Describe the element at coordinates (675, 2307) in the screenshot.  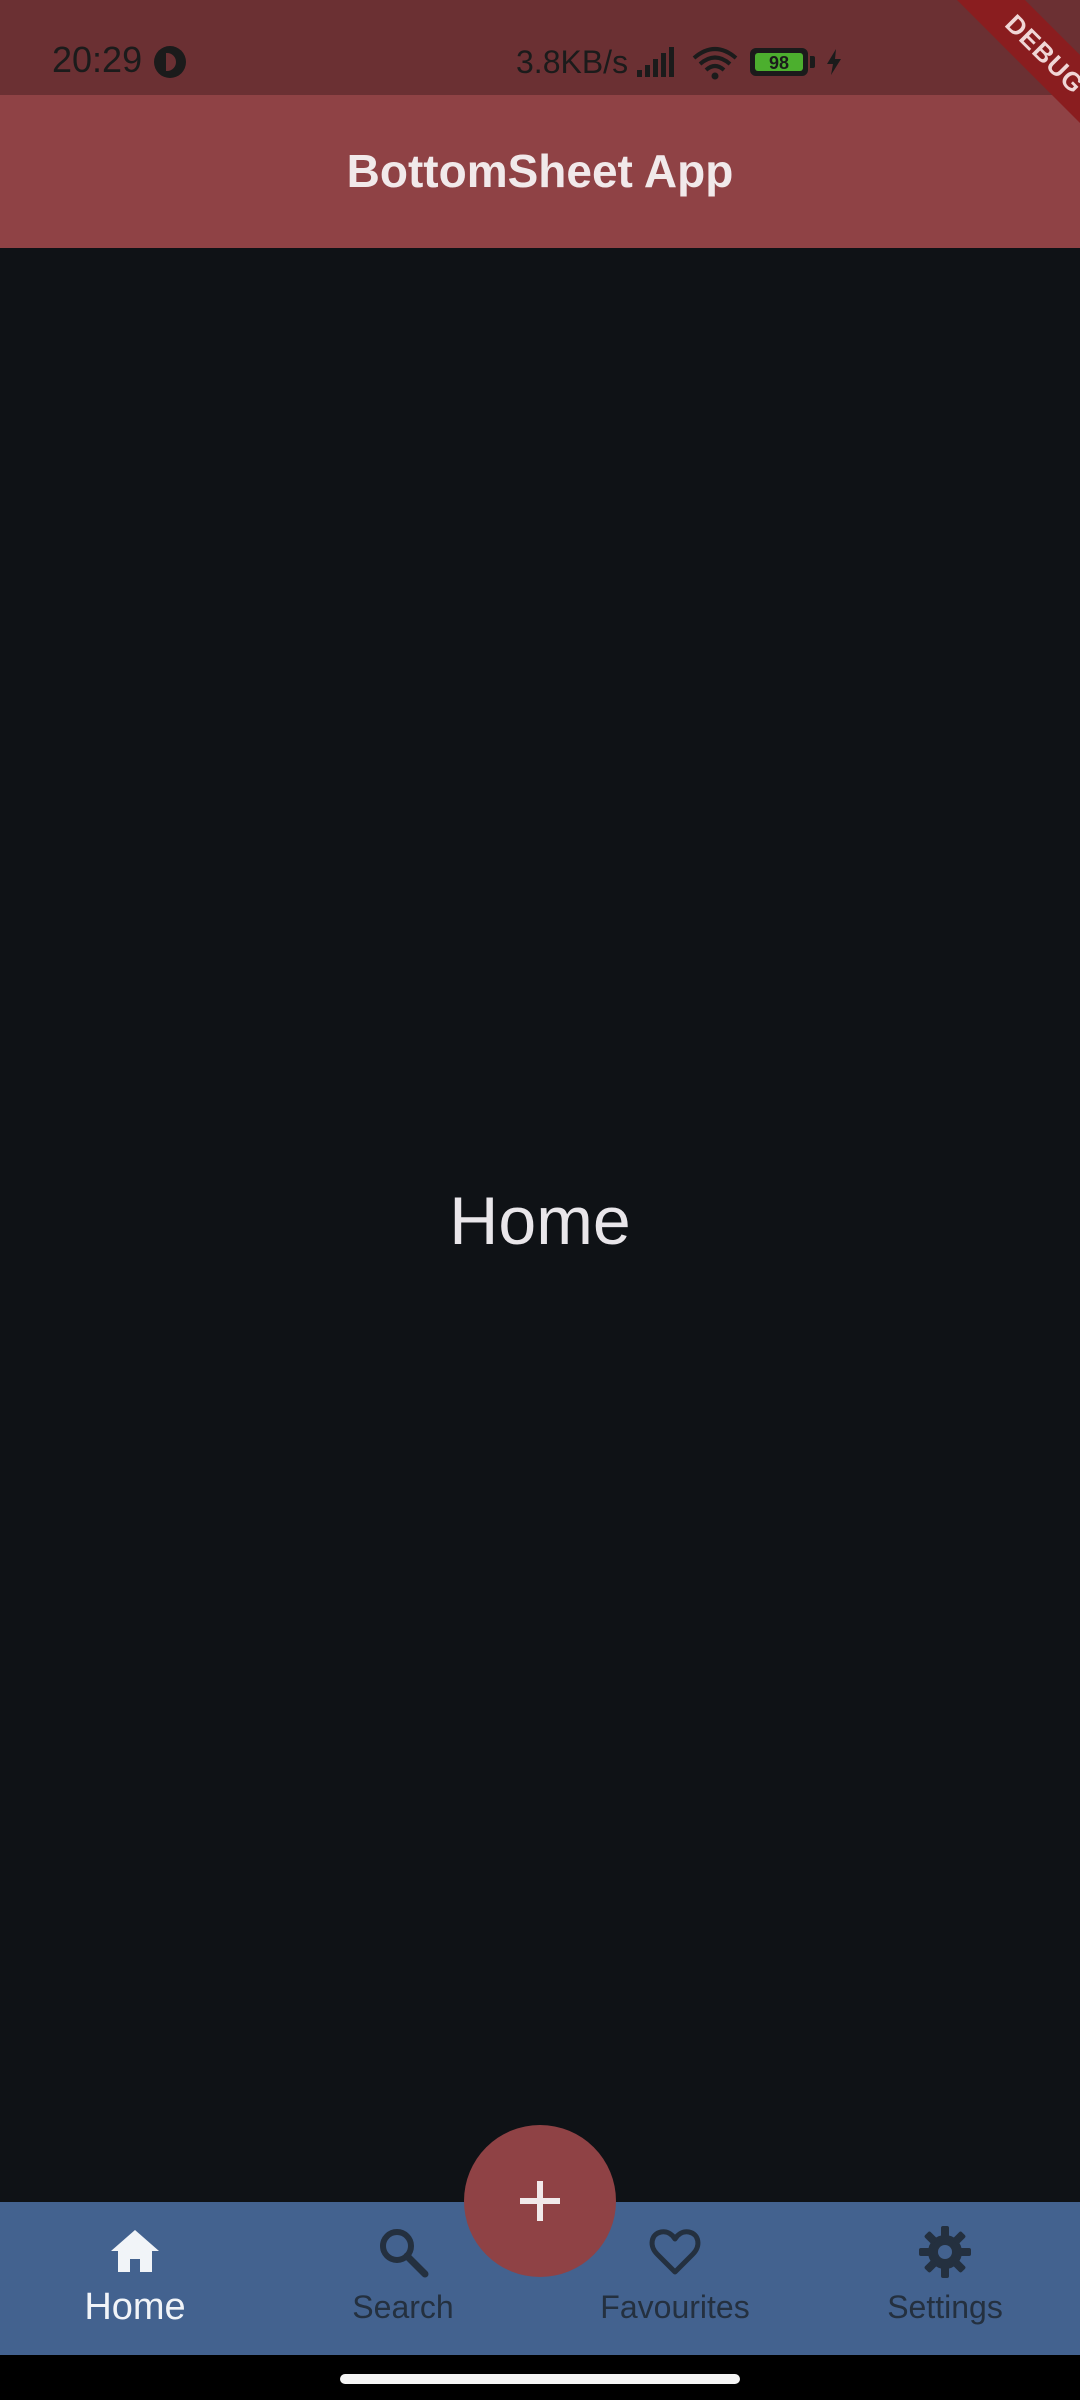
I see `nav-label-favourites: Favourites` at that location.